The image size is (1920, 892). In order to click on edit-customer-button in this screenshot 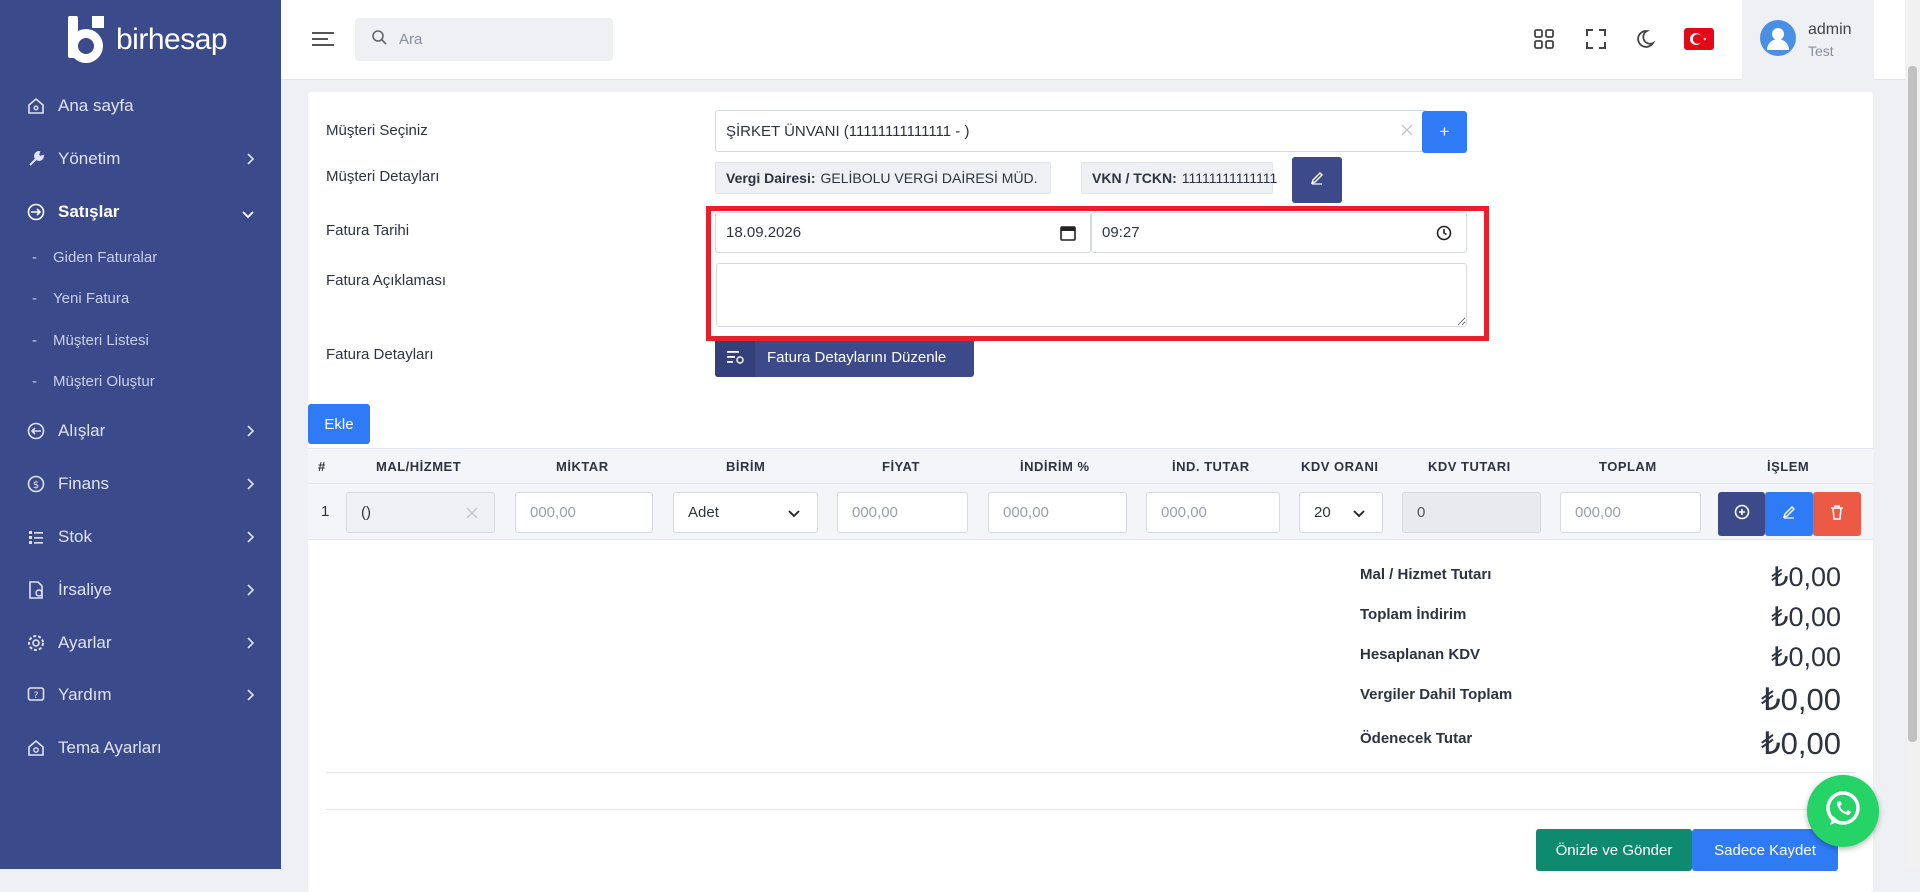, I will do `click(1317, 180)`.